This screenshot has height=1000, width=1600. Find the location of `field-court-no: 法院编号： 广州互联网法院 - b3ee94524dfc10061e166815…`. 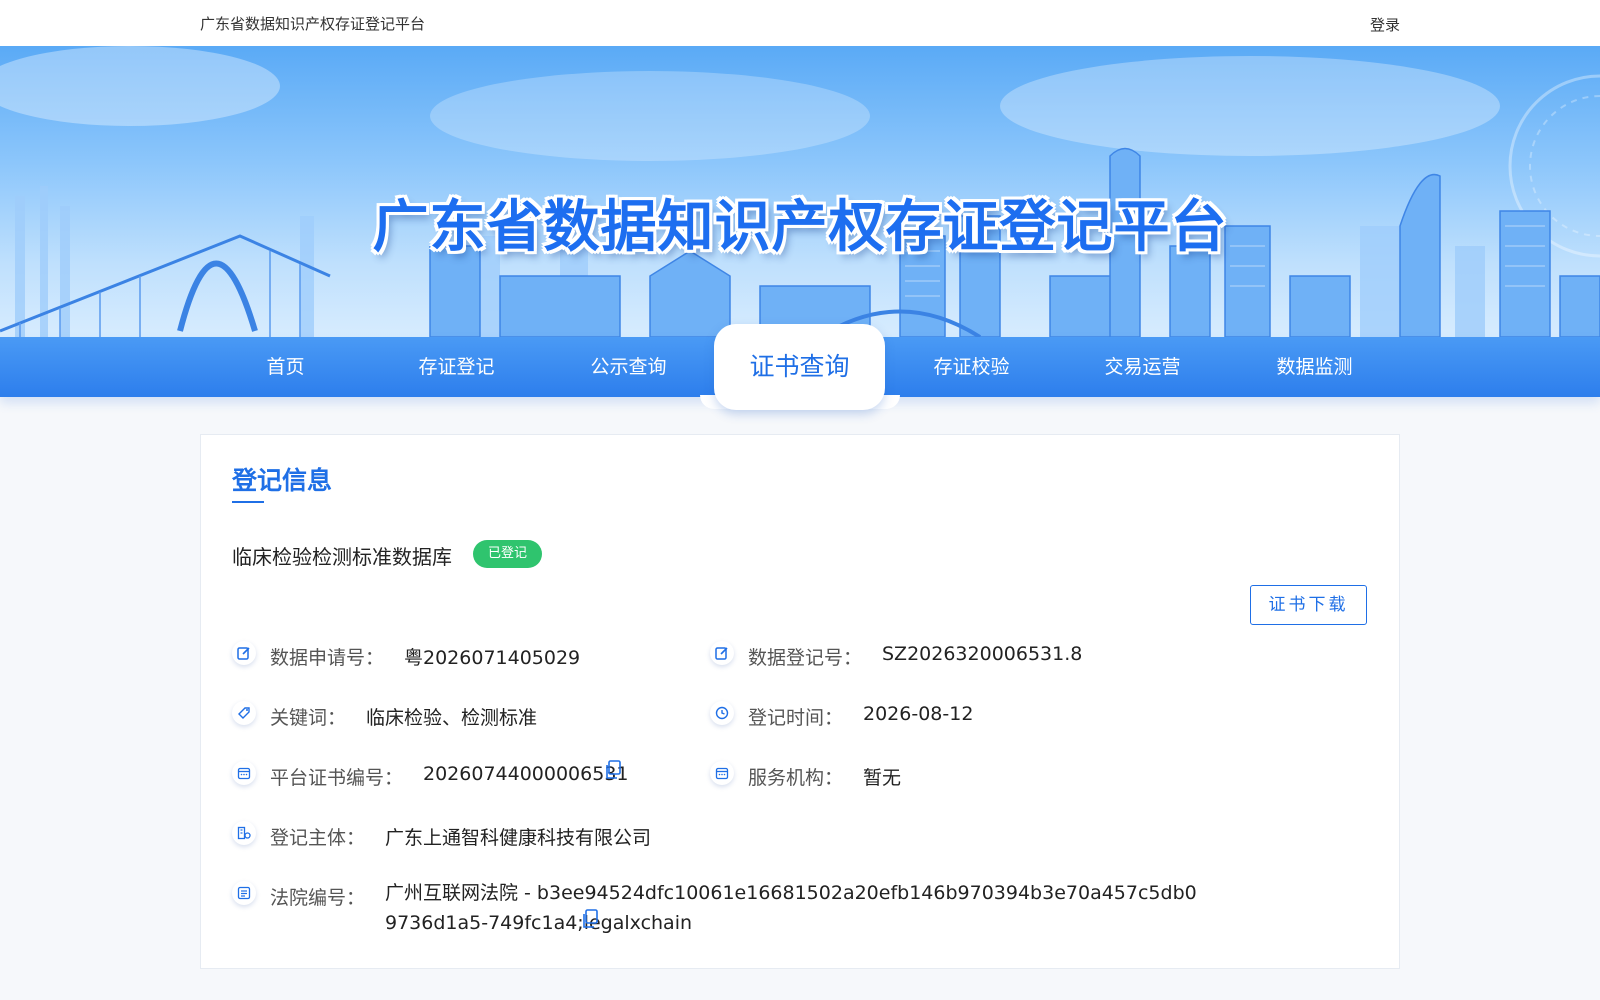

field-court-no: 法院编号： 广州互联网法院 - b3ee94524dfc10061e166815… is located at coordinates (722, 912).